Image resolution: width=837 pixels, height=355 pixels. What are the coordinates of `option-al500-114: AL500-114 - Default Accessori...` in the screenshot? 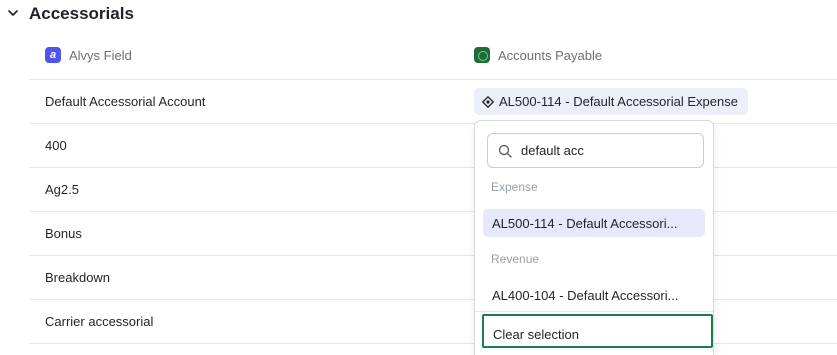 It's located at (594, 223).